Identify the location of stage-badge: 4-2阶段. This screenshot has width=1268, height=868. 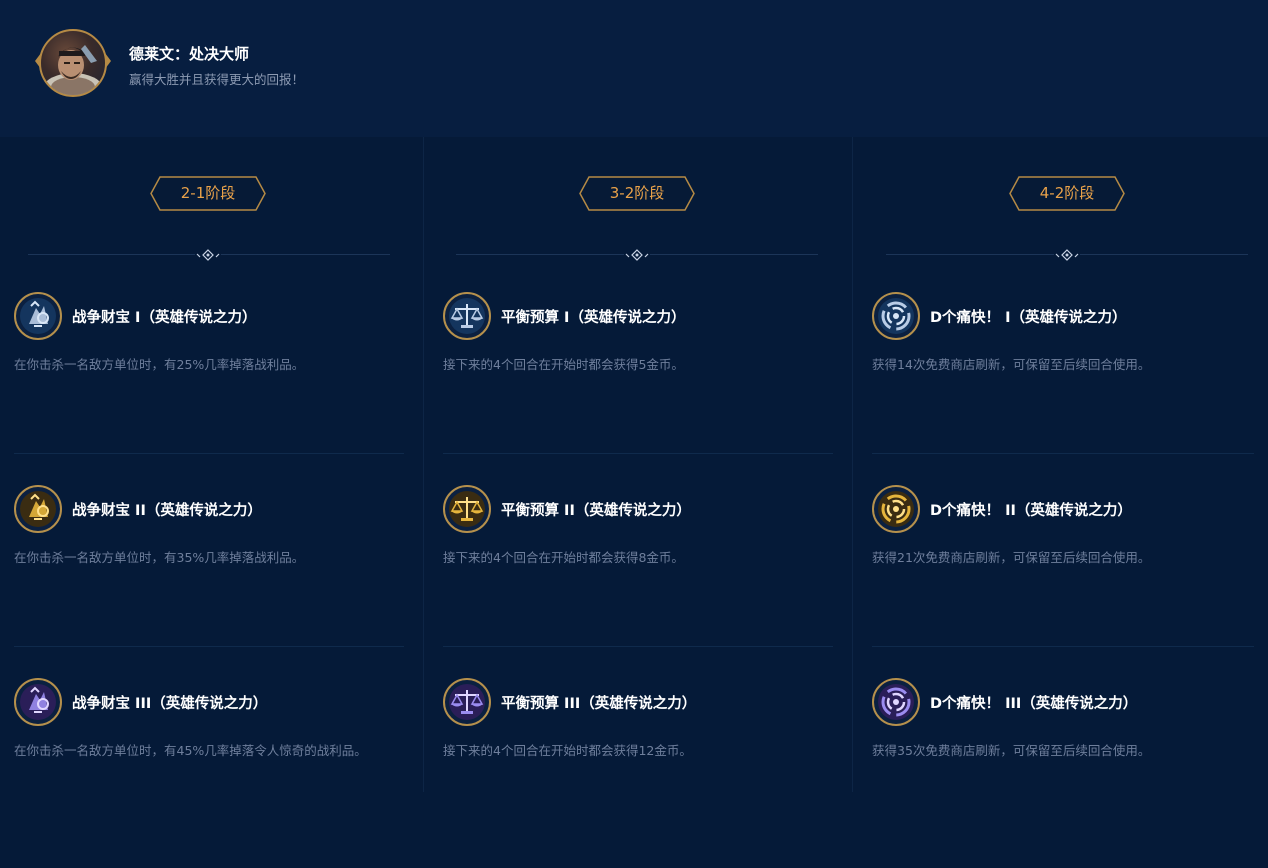
(1067, 193).